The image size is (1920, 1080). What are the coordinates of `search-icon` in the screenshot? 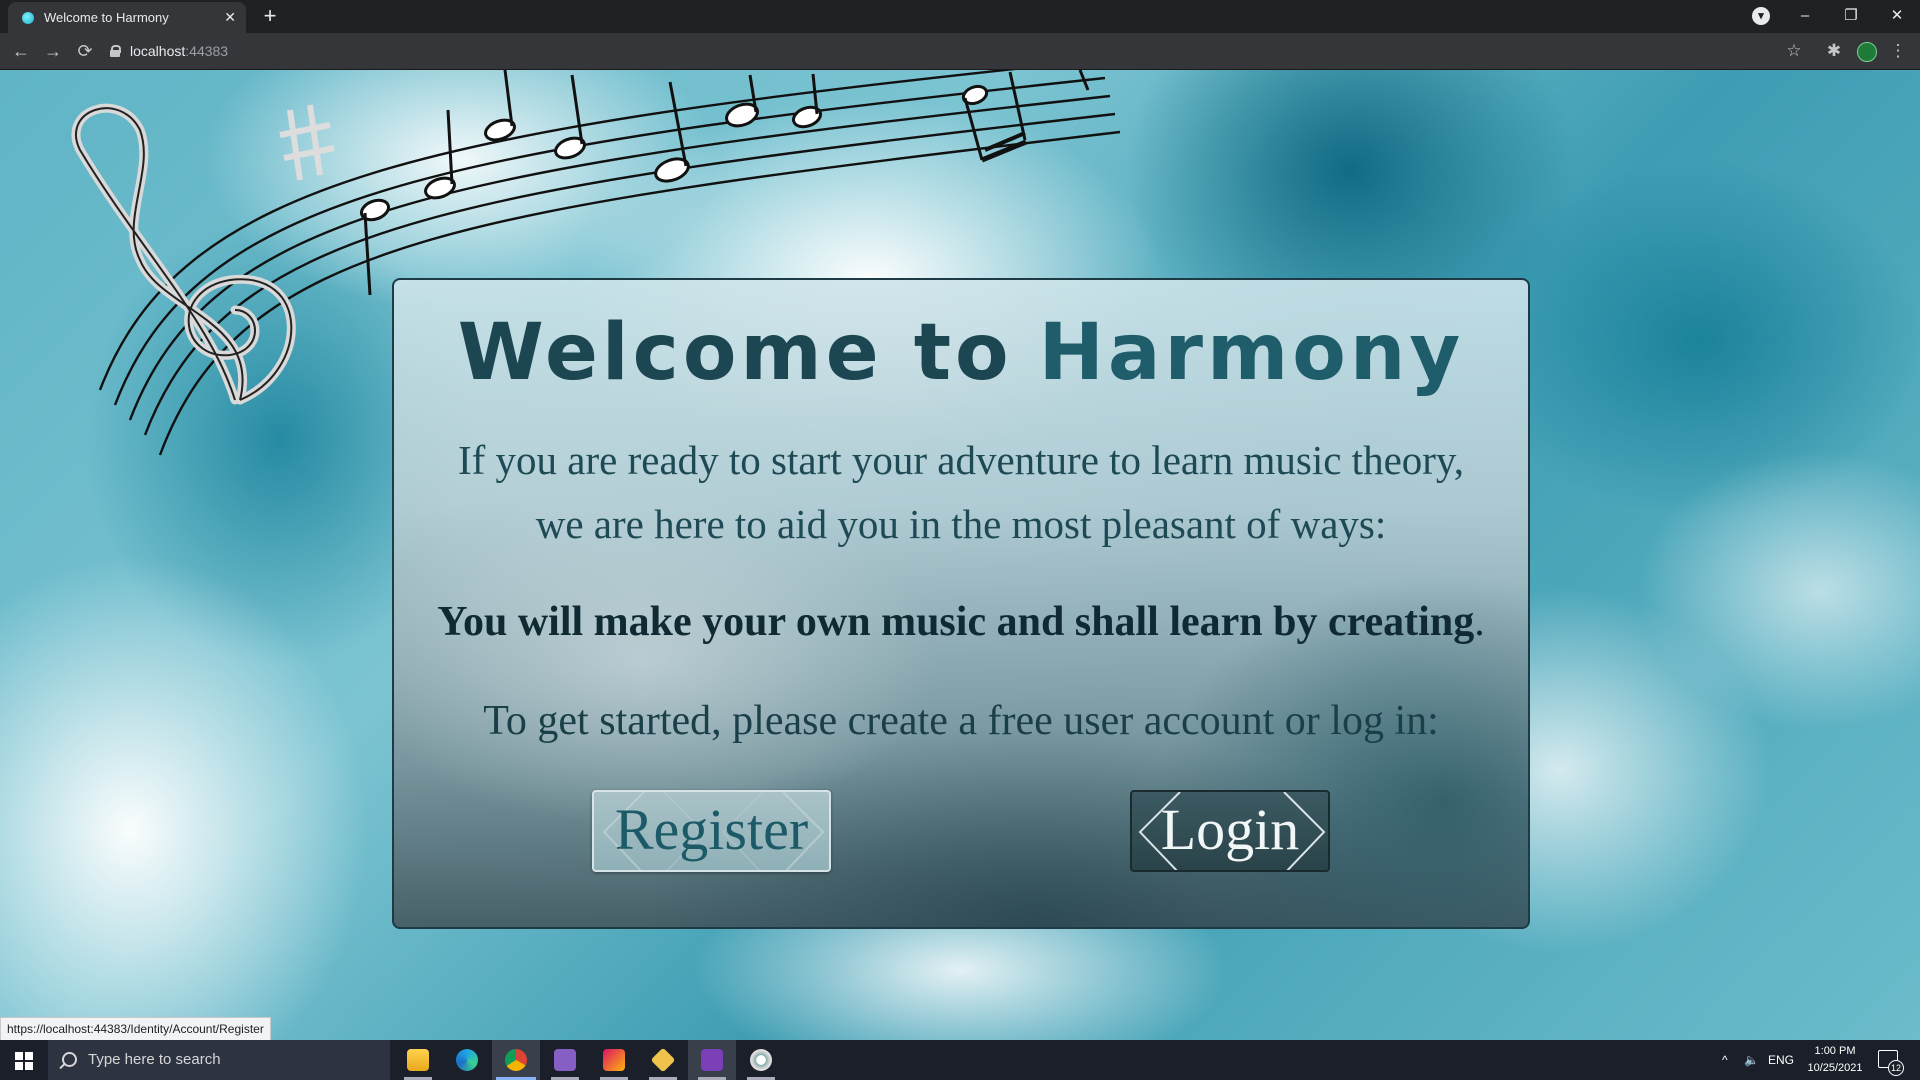 It's located at (69, 1059).